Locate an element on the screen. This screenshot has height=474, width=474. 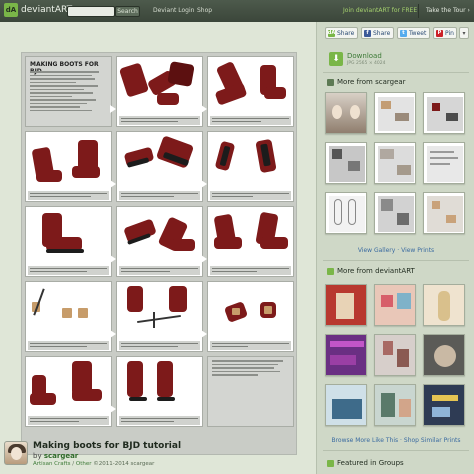
take-tour-link: Take the Tour › is located at coordinates (448, 10).